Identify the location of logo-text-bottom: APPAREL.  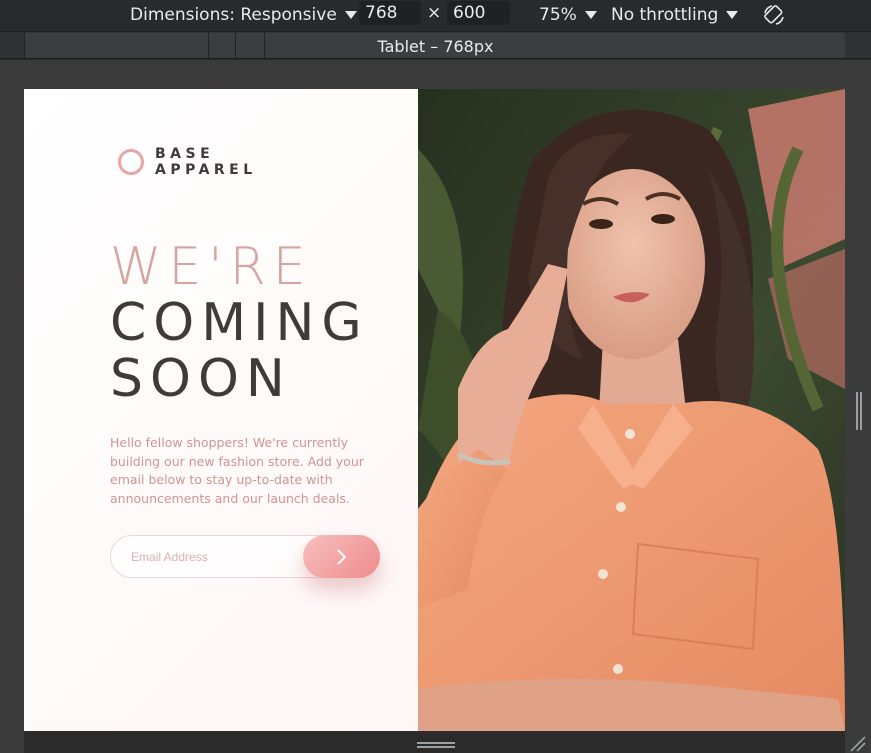
(206, 170).